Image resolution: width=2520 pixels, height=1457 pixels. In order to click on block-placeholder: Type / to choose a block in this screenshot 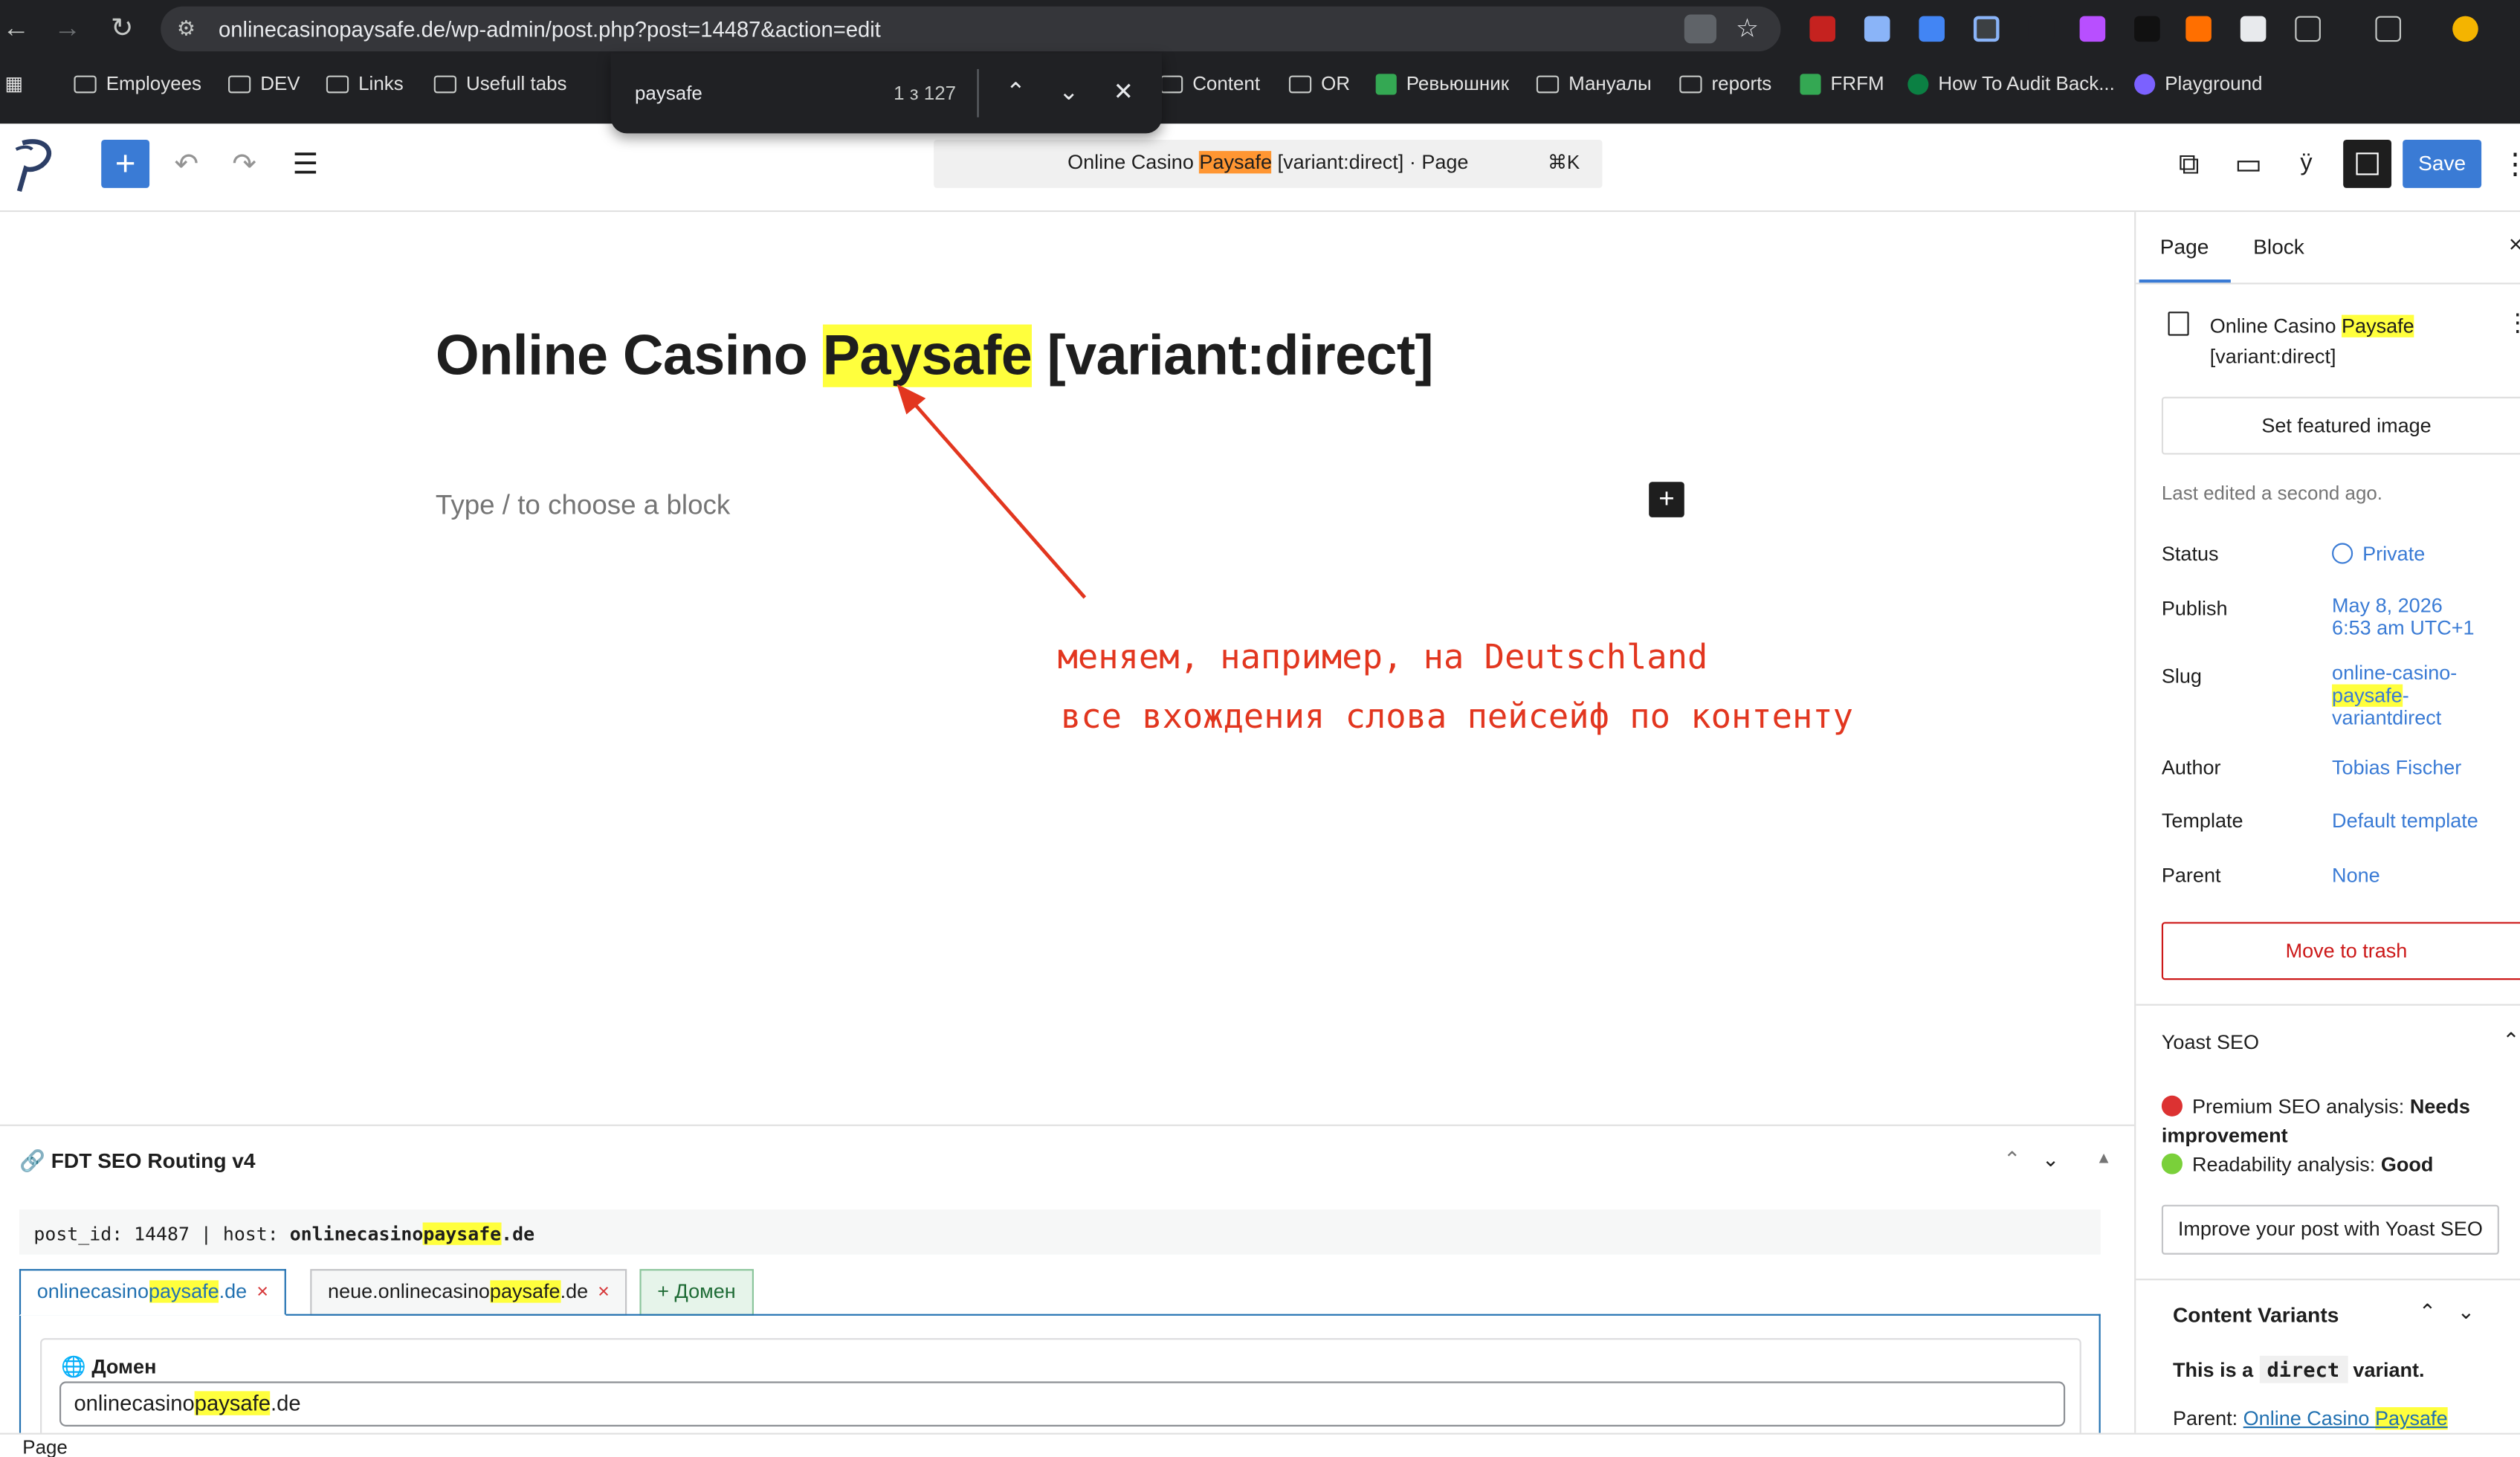, I will do `click(583, 506)`.